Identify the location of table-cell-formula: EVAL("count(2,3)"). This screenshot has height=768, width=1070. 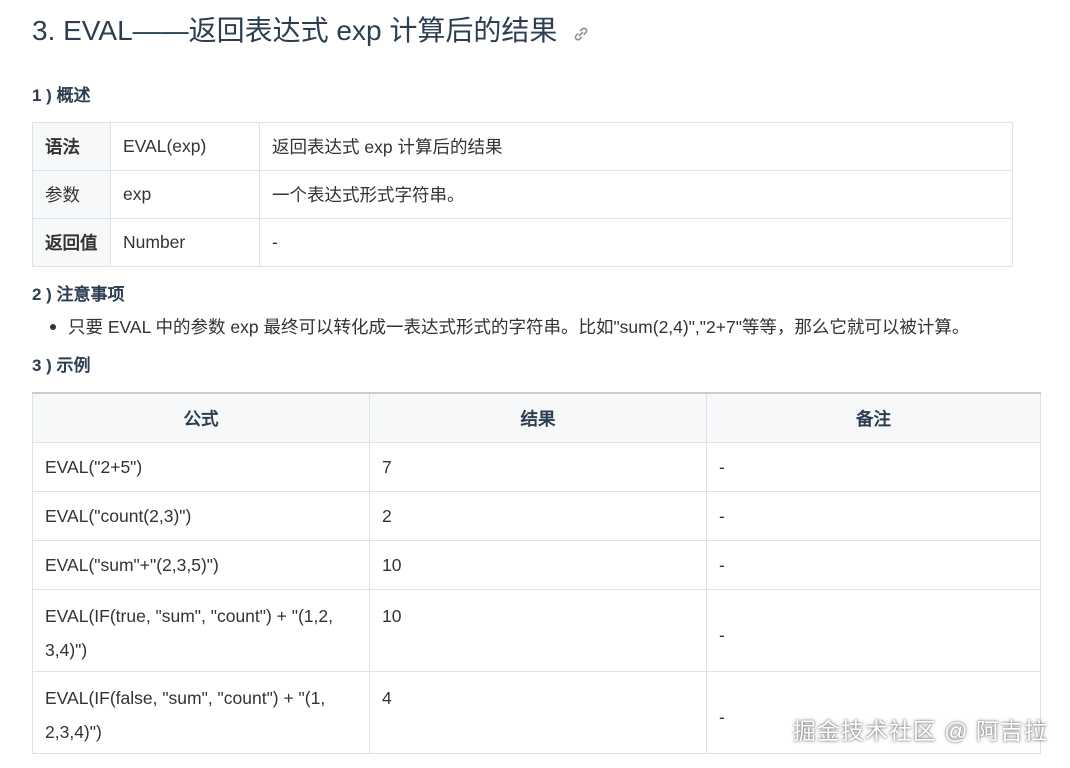
(201, 516).